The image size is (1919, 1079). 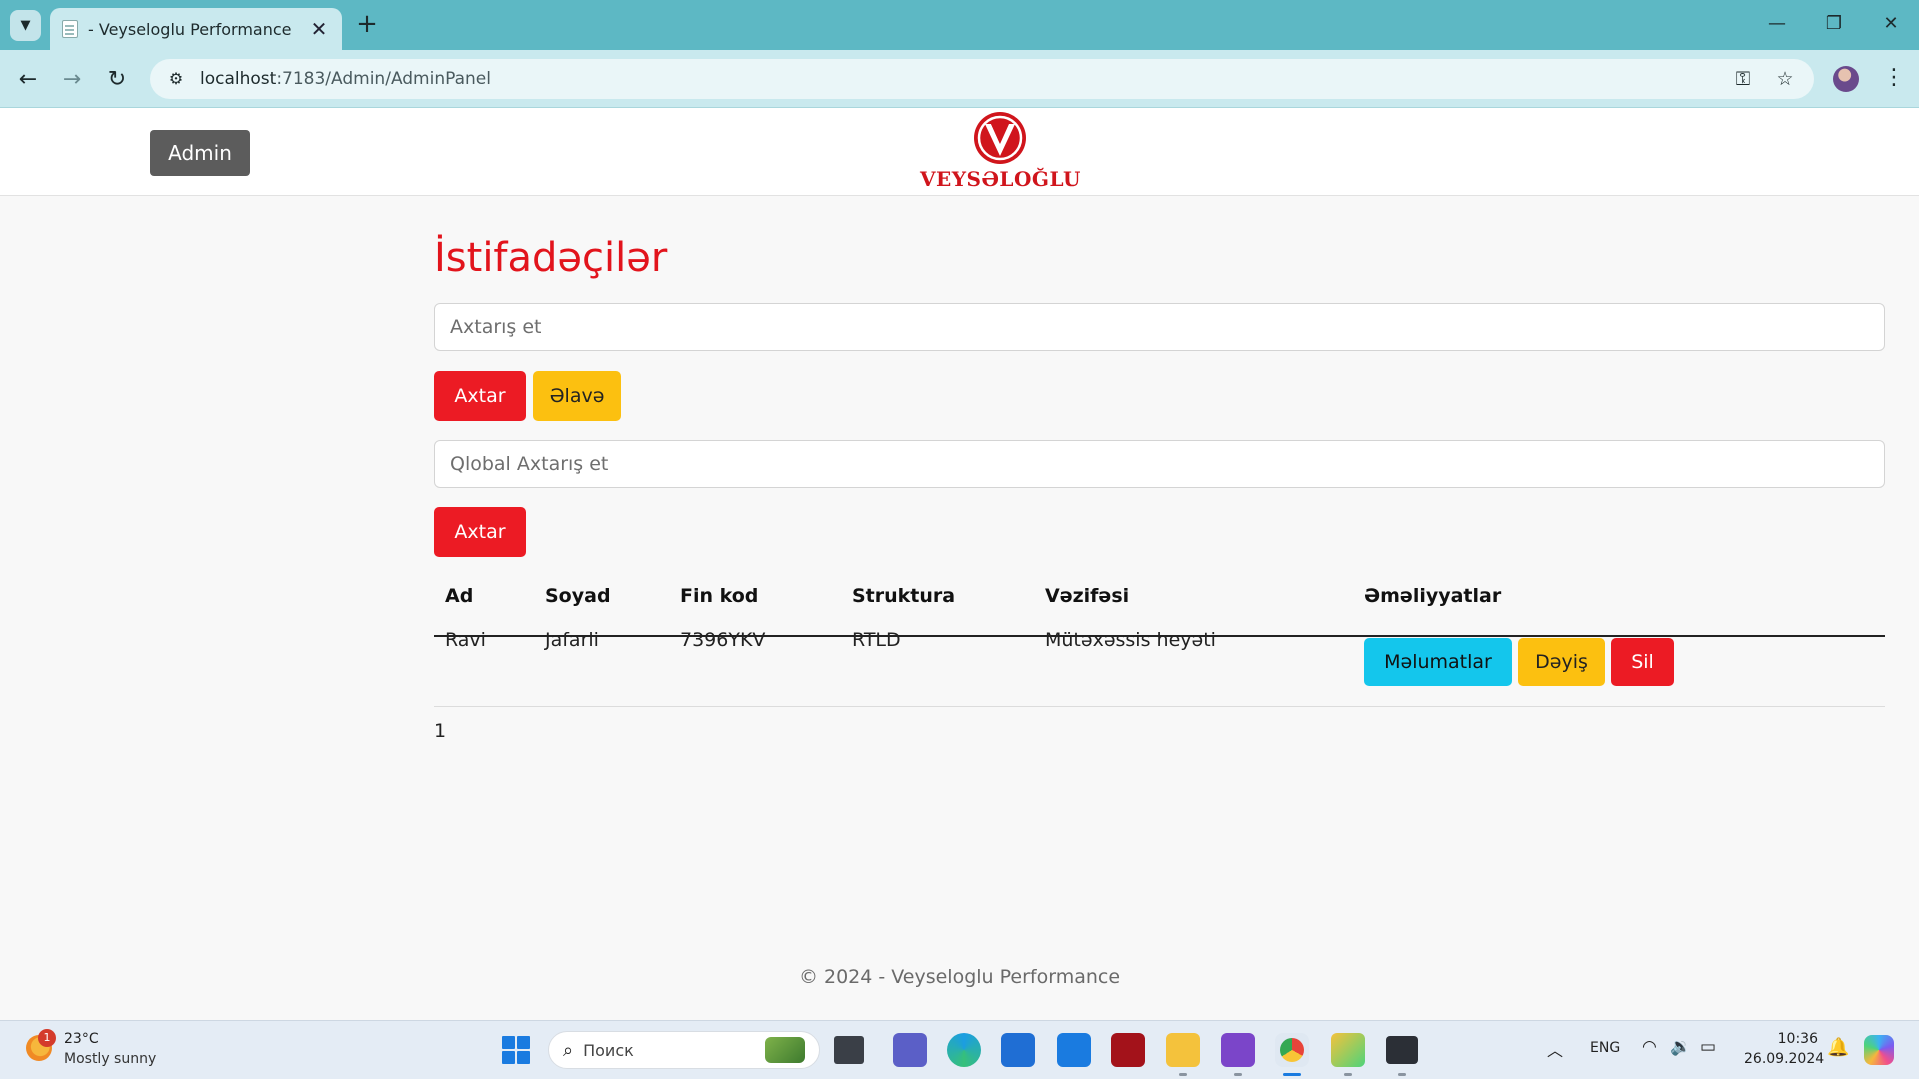 I want to click on profile-avatar, so click(x=1846, y=79).